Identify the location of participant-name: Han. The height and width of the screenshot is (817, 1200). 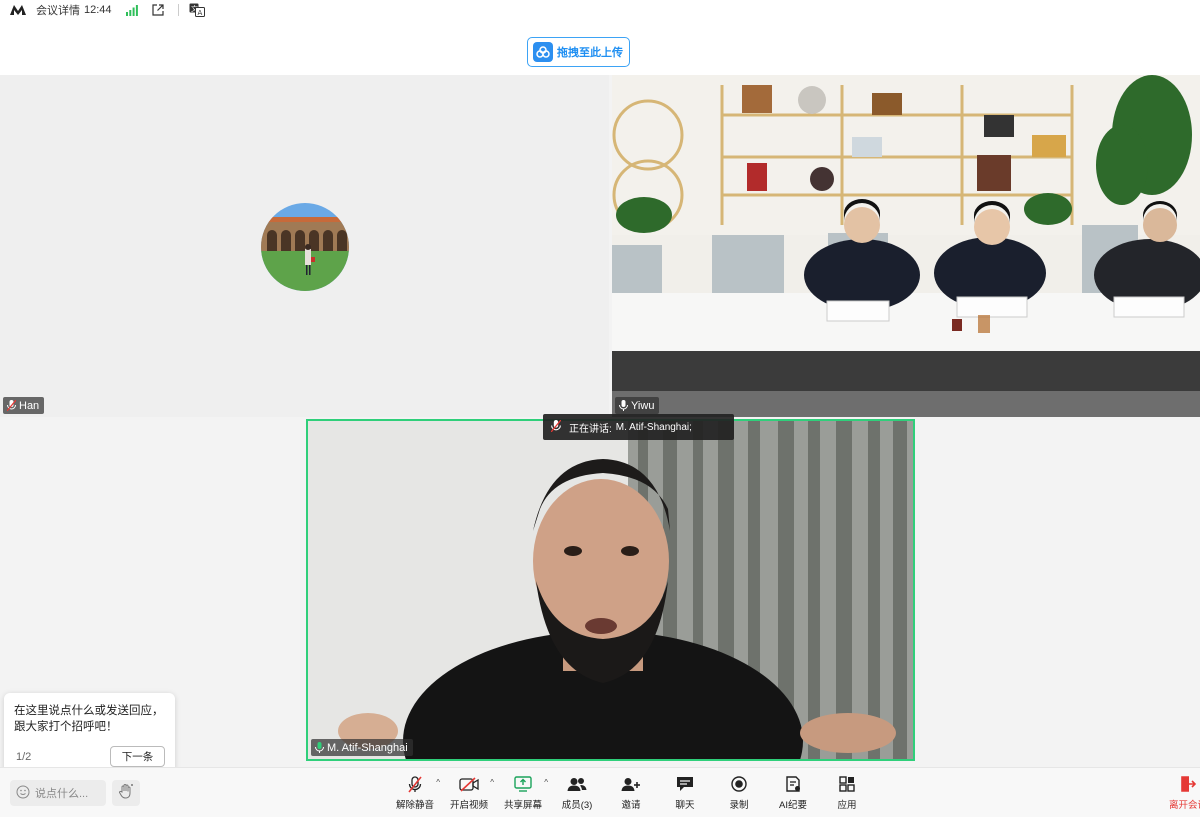
(29, 405).